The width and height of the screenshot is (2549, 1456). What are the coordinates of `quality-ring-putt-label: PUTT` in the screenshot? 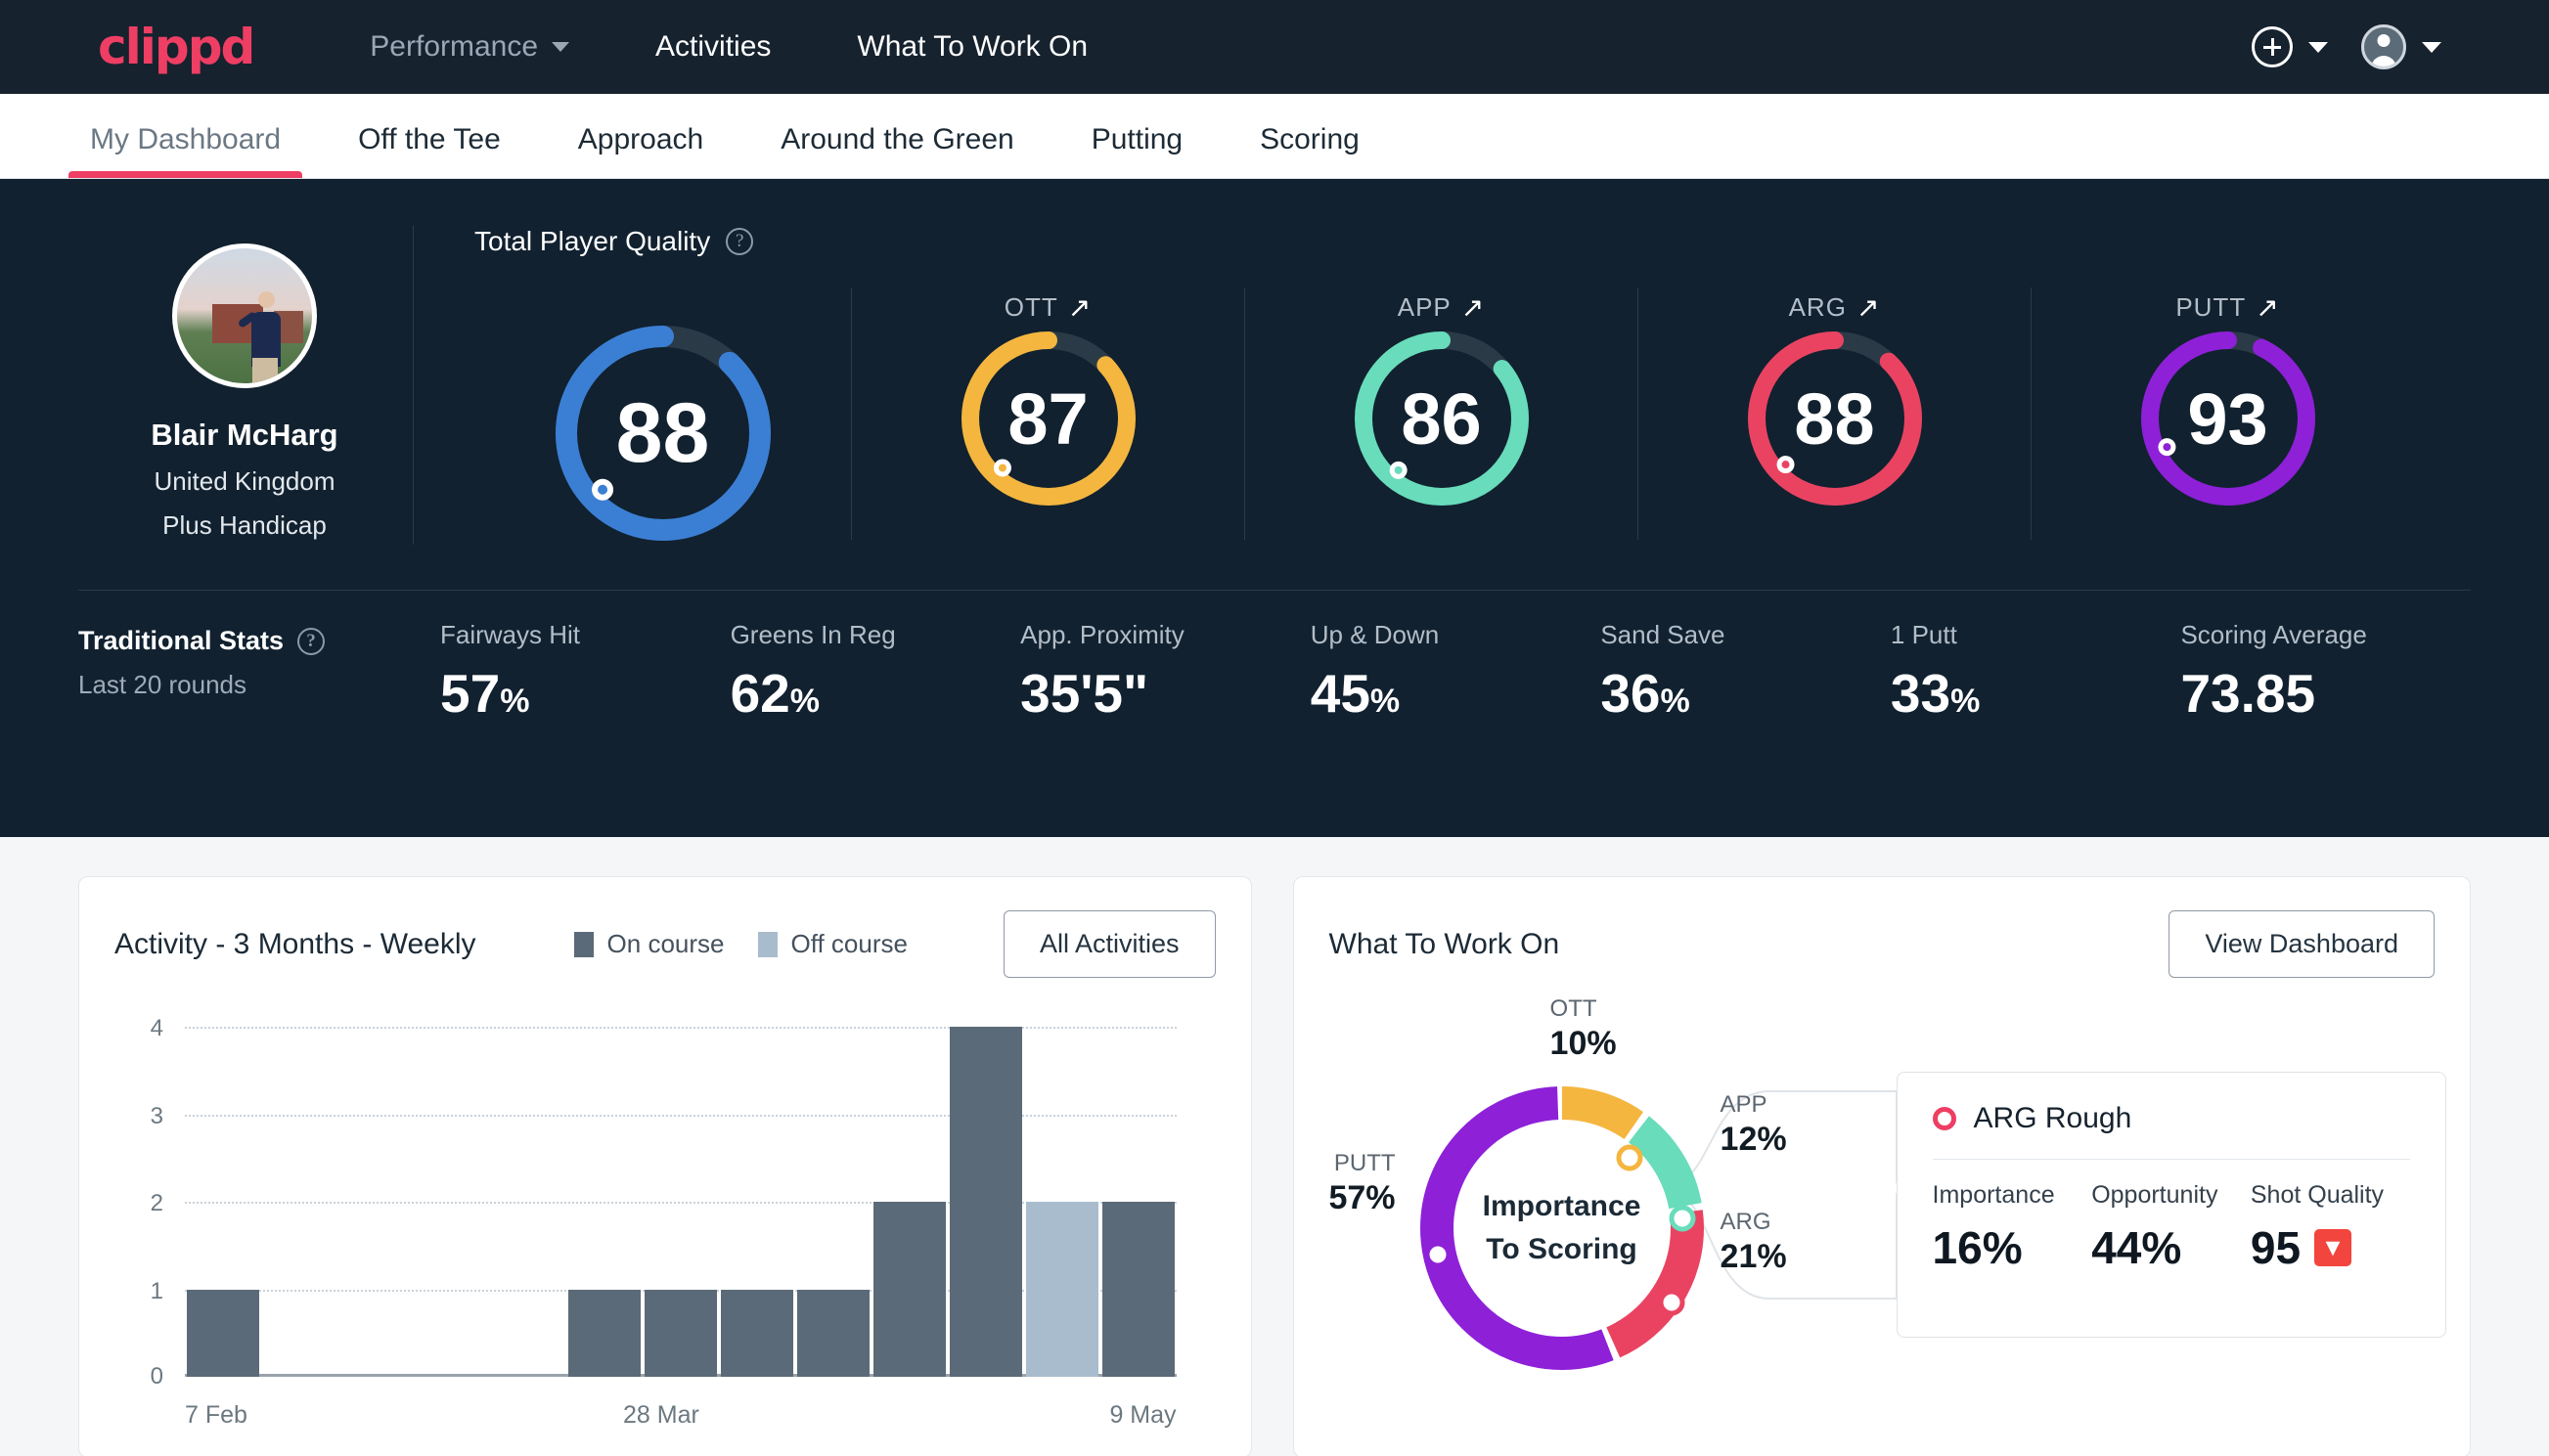 It's located at (2211, 306).